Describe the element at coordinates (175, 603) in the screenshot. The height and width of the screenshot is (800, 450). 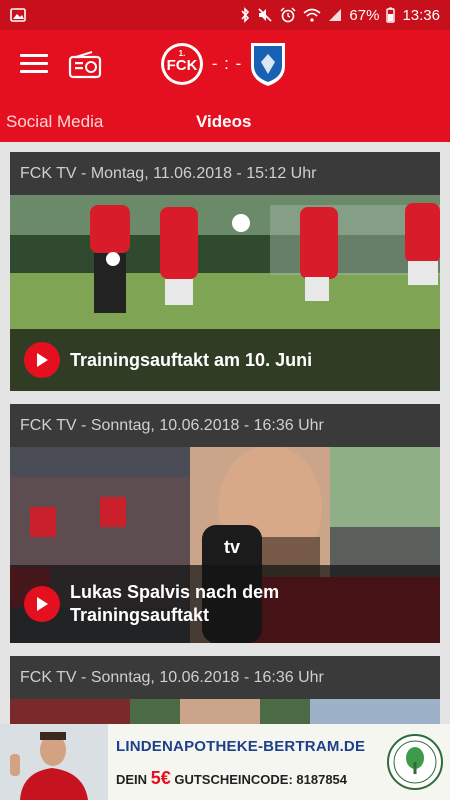
I see `video-title: Lukas Spalvis nach dem Trainingsauftakt` at that location.